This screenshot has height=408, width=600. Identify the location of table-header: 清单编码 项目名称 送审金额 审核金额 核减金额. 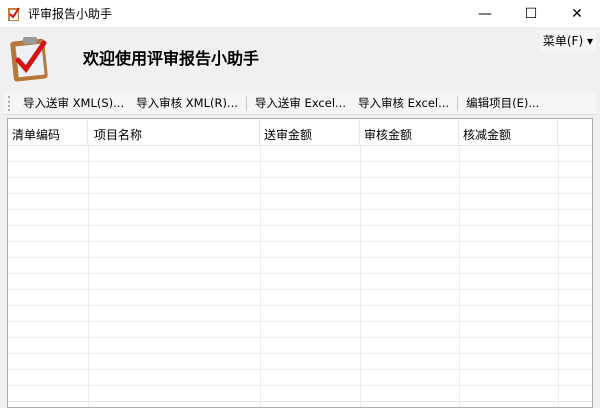
(300, 132).